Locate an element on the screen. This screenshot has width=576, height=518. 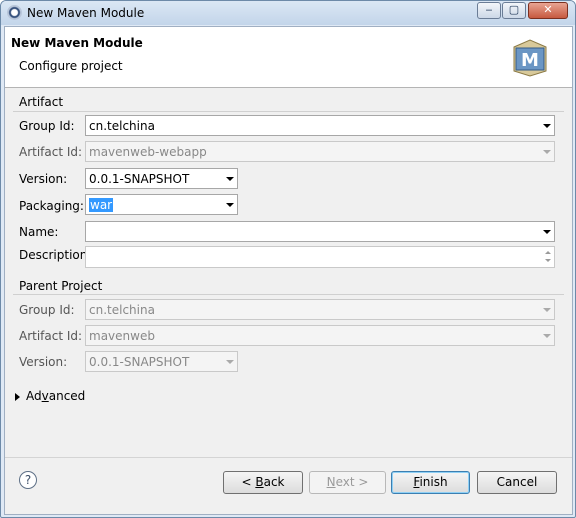
eclipse-app-icon is located at coordinates (14, 12).